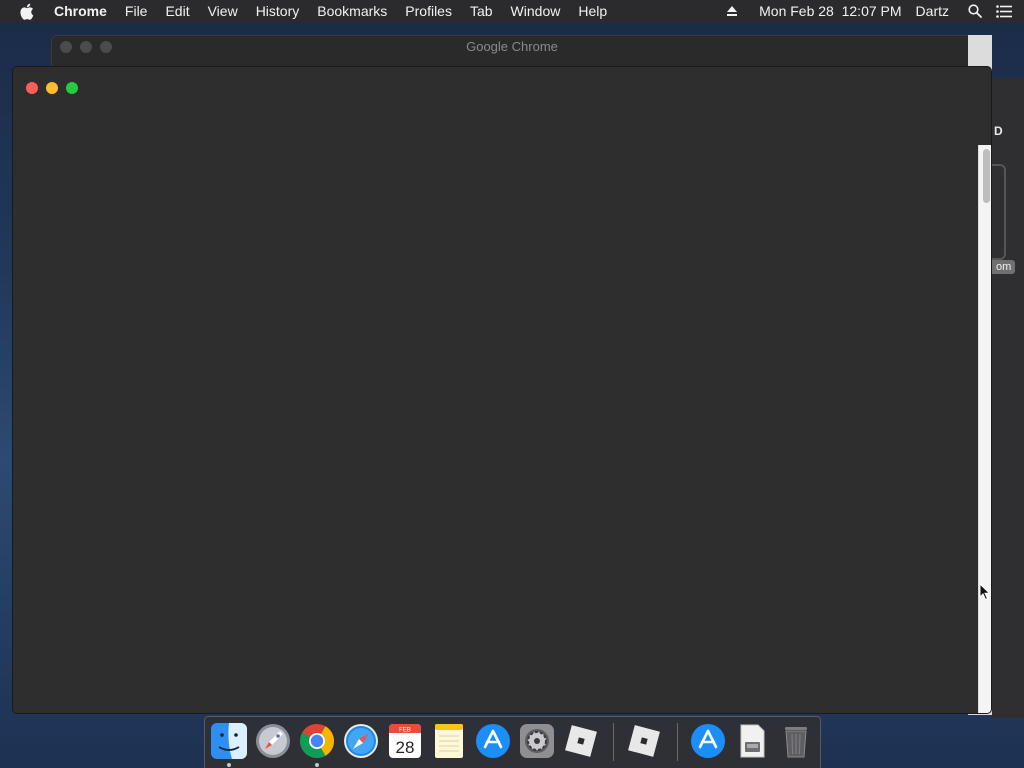 This screenshot has height=768, width=1024. I want to click on window-controls, so click(52, 88).